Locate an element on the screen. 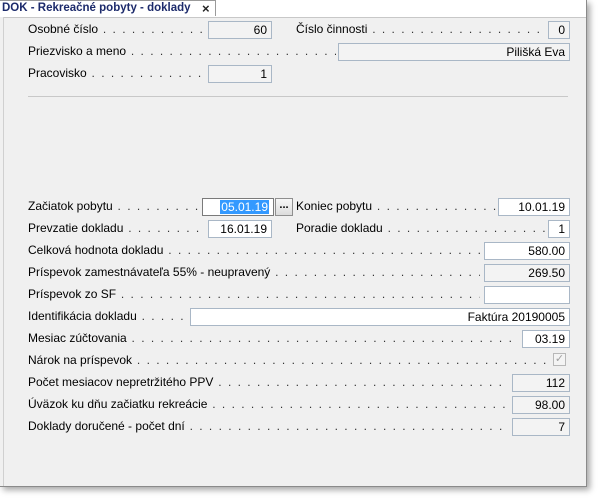  narok-checkbox: ✓ is located at coordinates (559, 359).